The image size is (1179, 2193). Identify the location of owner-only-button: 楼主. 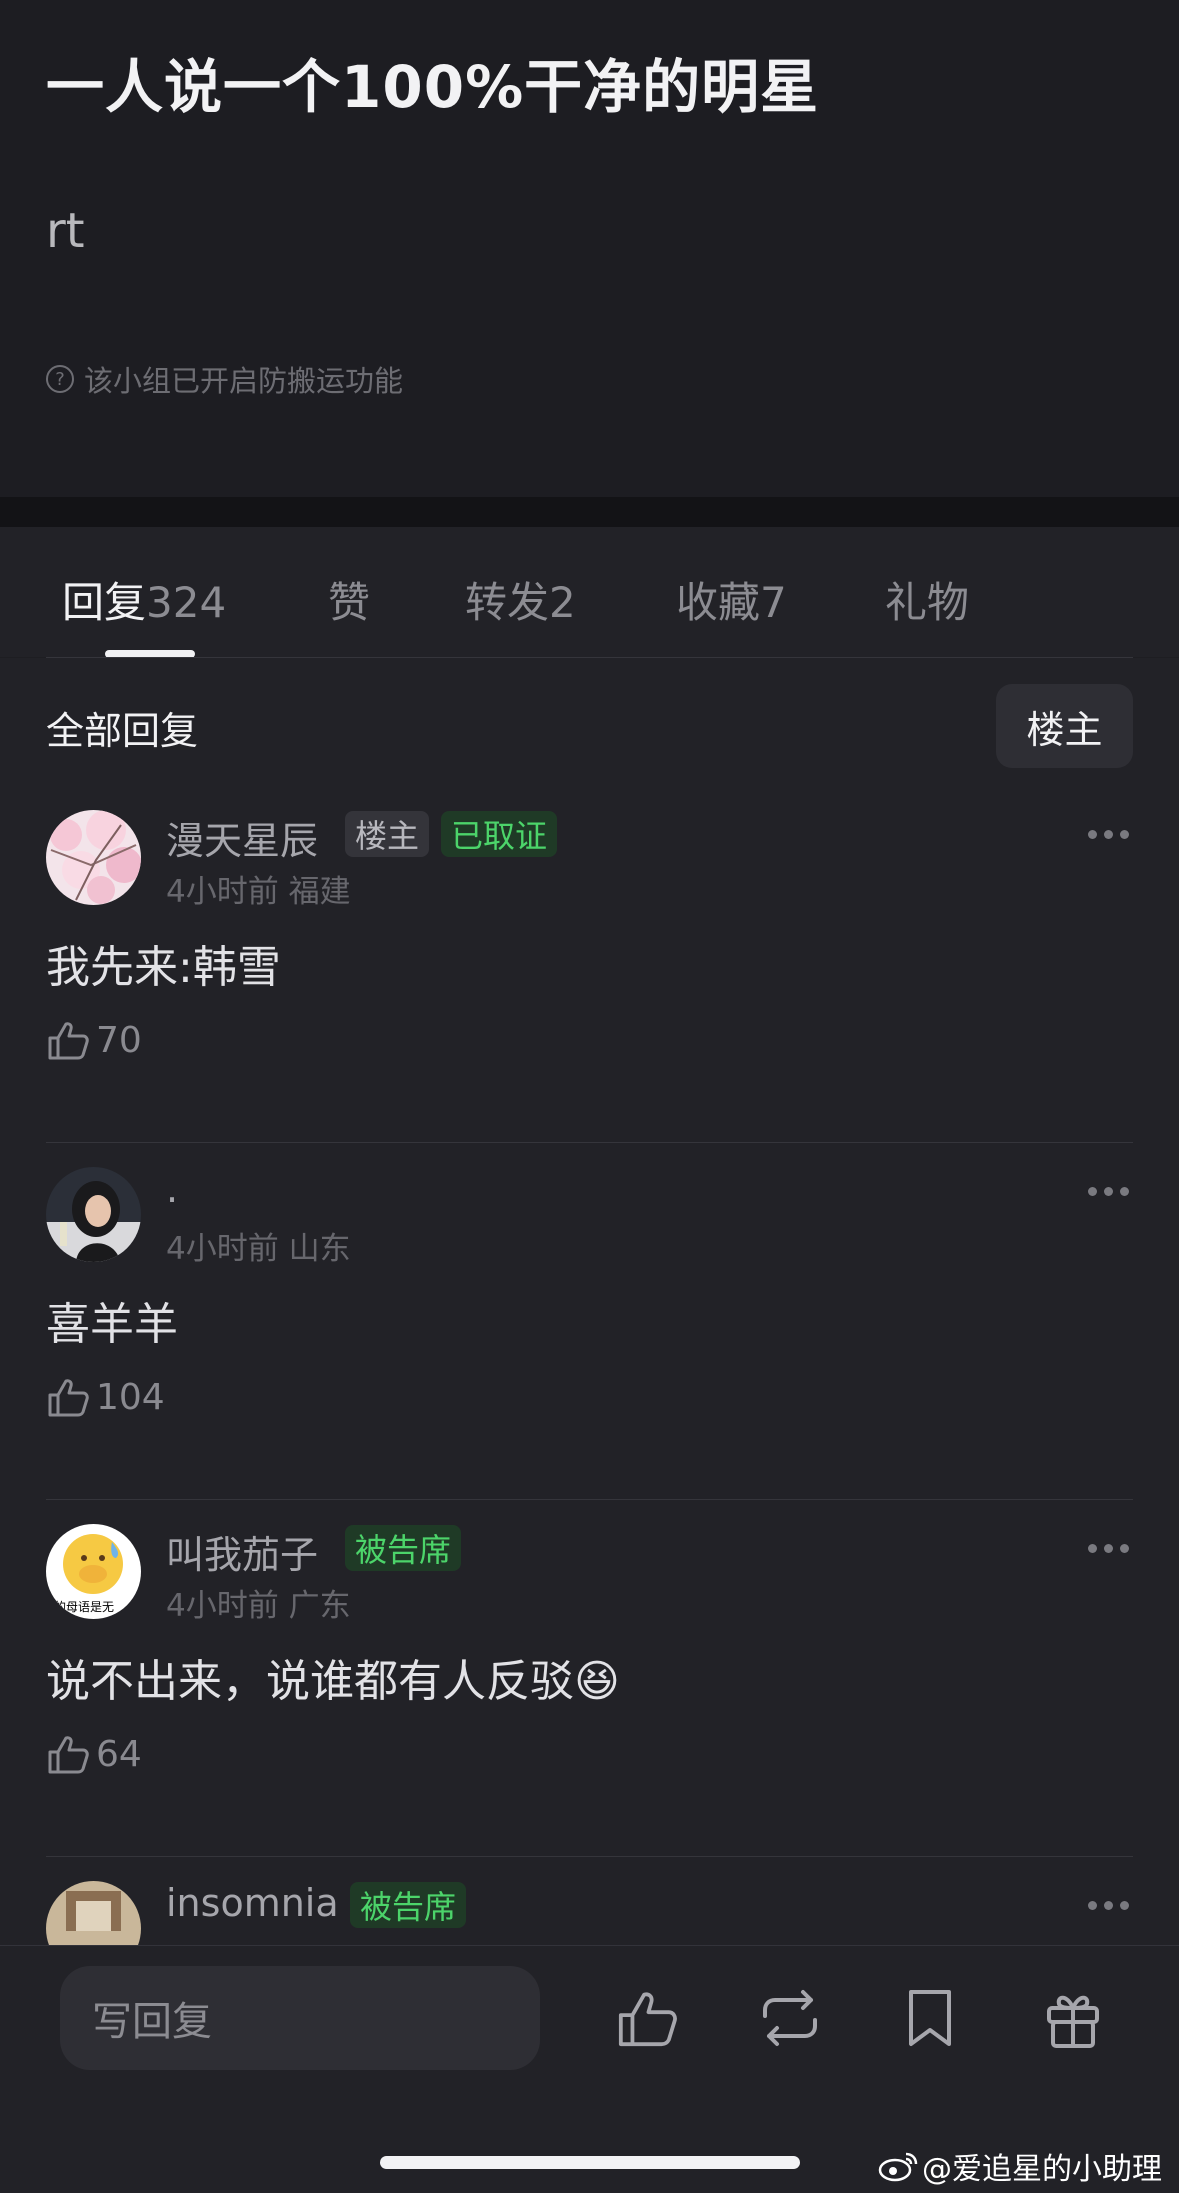
(1064, 726).